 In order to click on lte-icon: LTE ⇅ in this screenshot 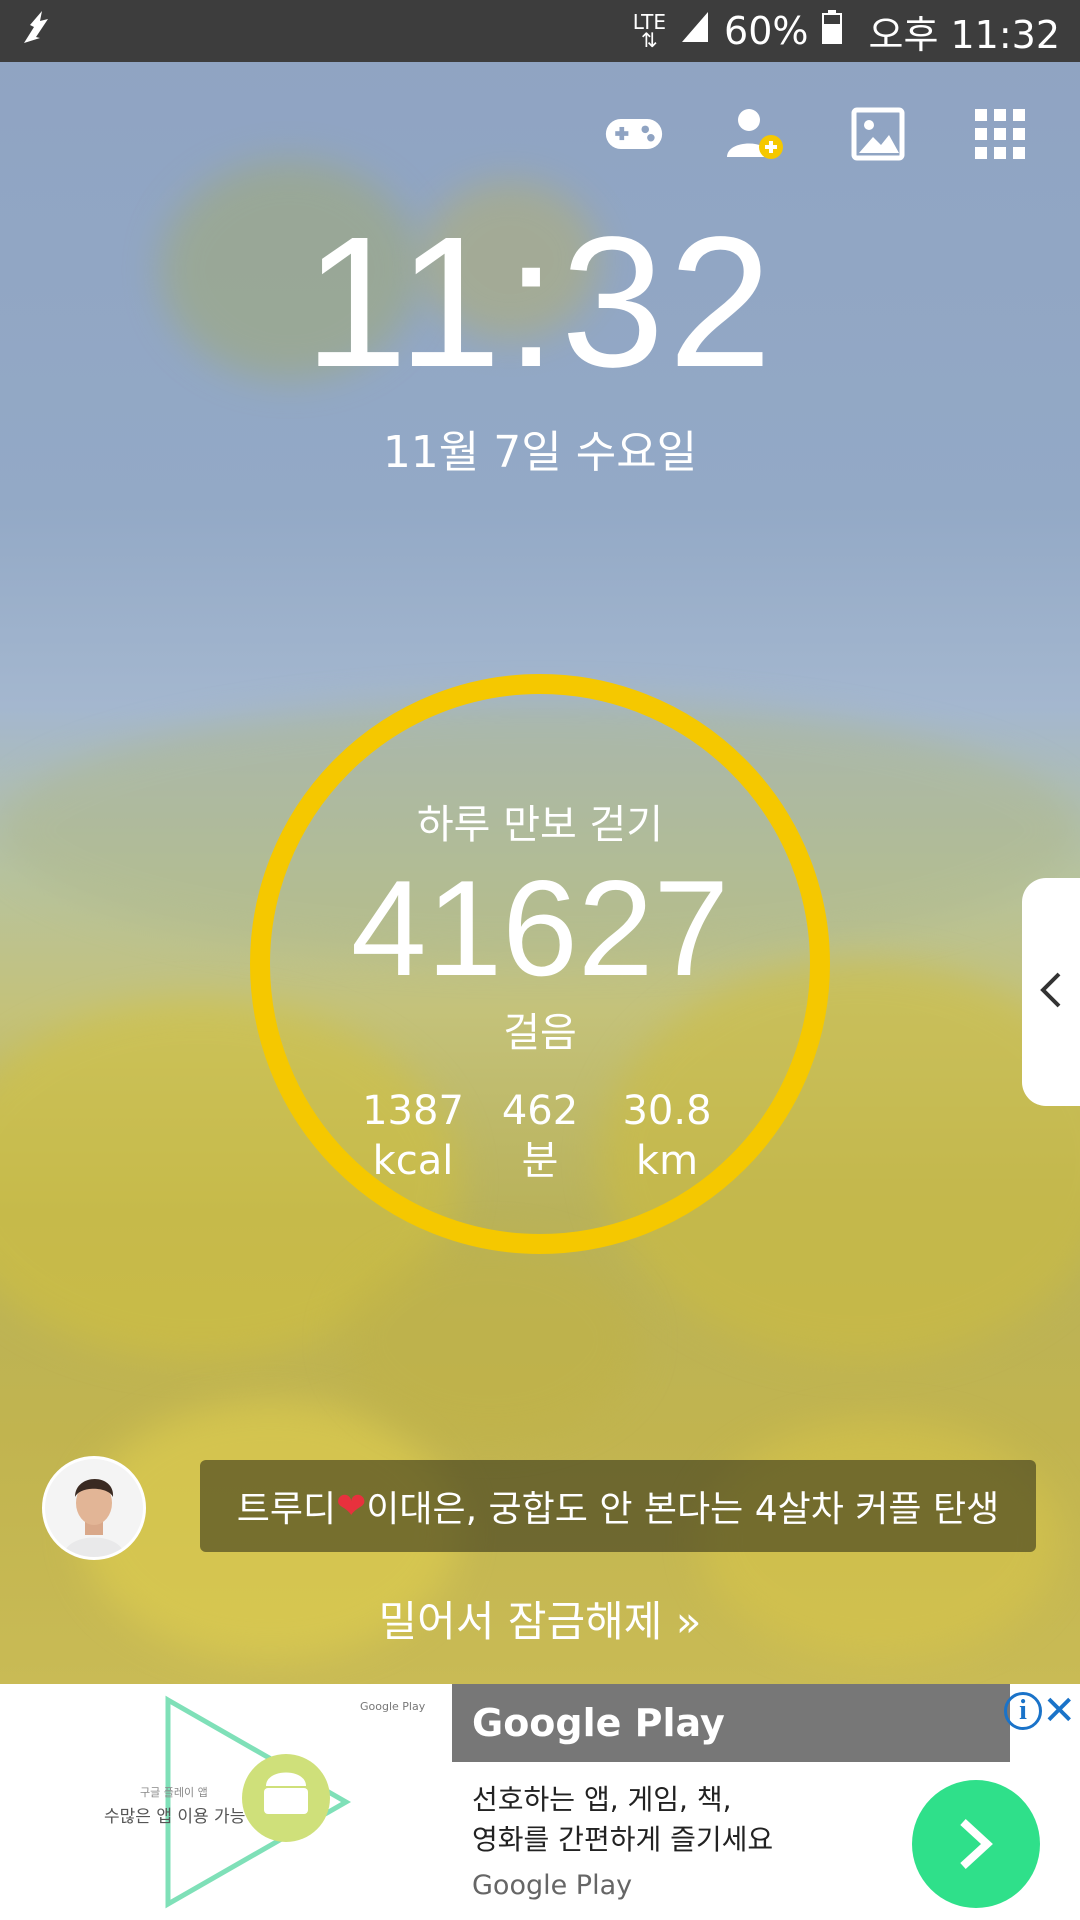, I will do `click(649, 31)`.